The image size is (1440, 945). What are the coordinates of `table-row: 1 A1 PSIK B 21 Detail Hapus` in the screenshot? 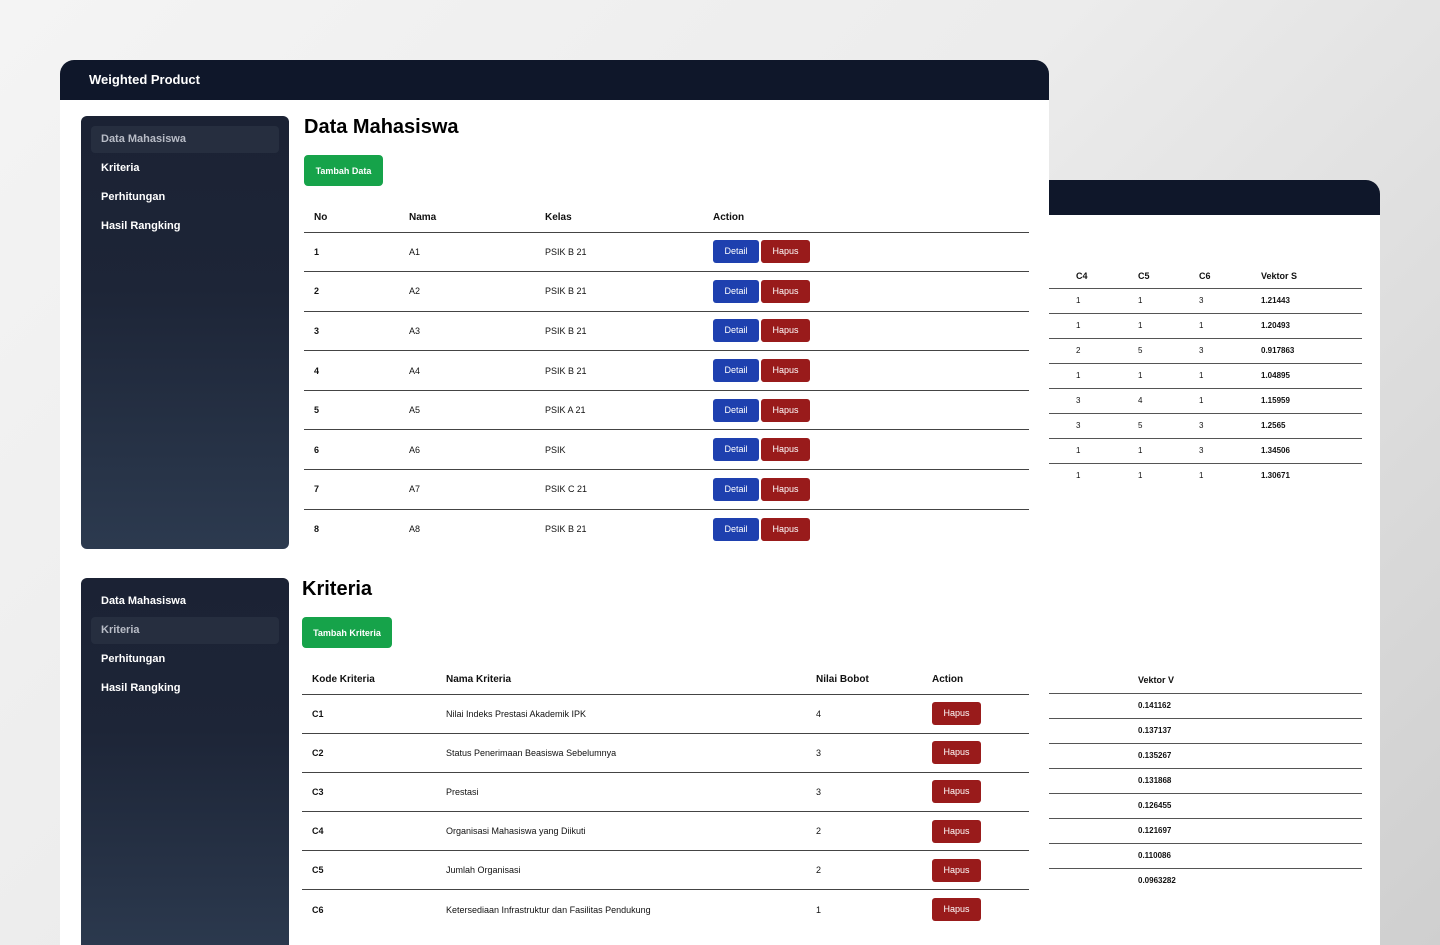 It's located at (666, 252).